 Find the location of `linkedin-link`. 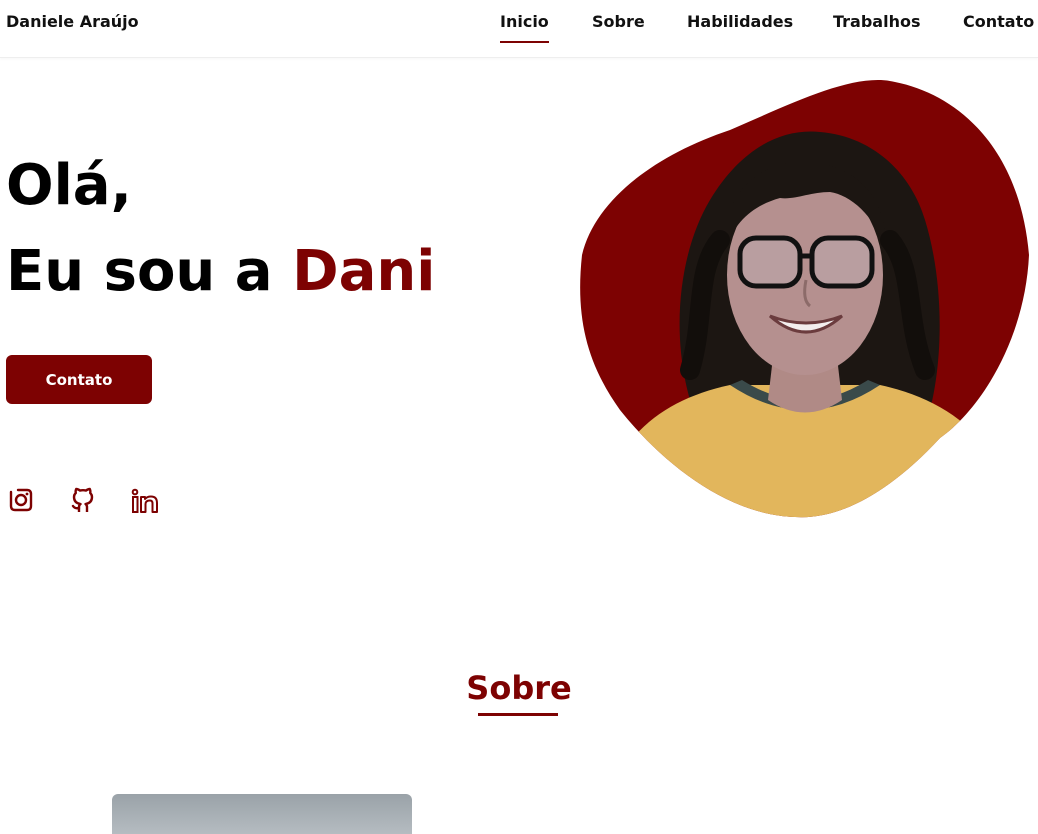

linkedin-link is located at coordinates (145, 500).